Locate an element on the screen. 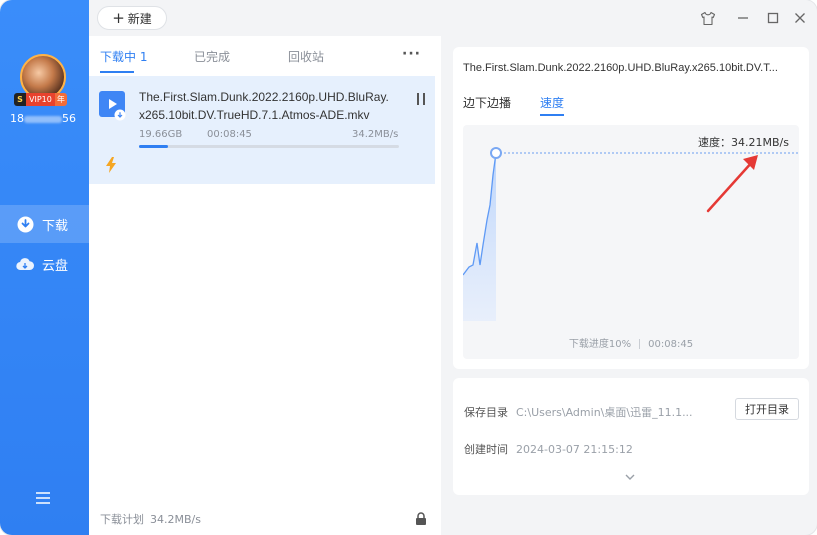 This screenshot has width=817, height=535. new-task-label: 新建 is located at coordinates (139, 18).